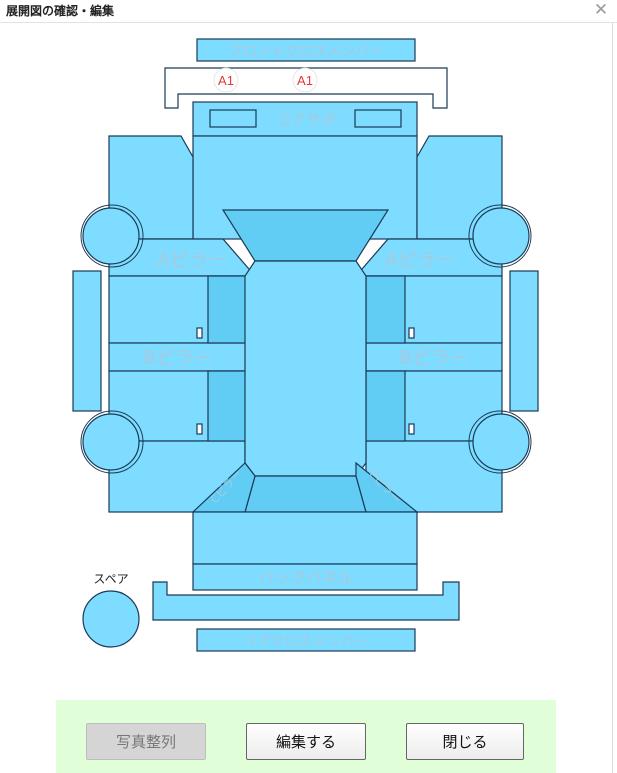 This screenshot has width=617, height=773. I want to click on dialog-border, so click(612, 397).